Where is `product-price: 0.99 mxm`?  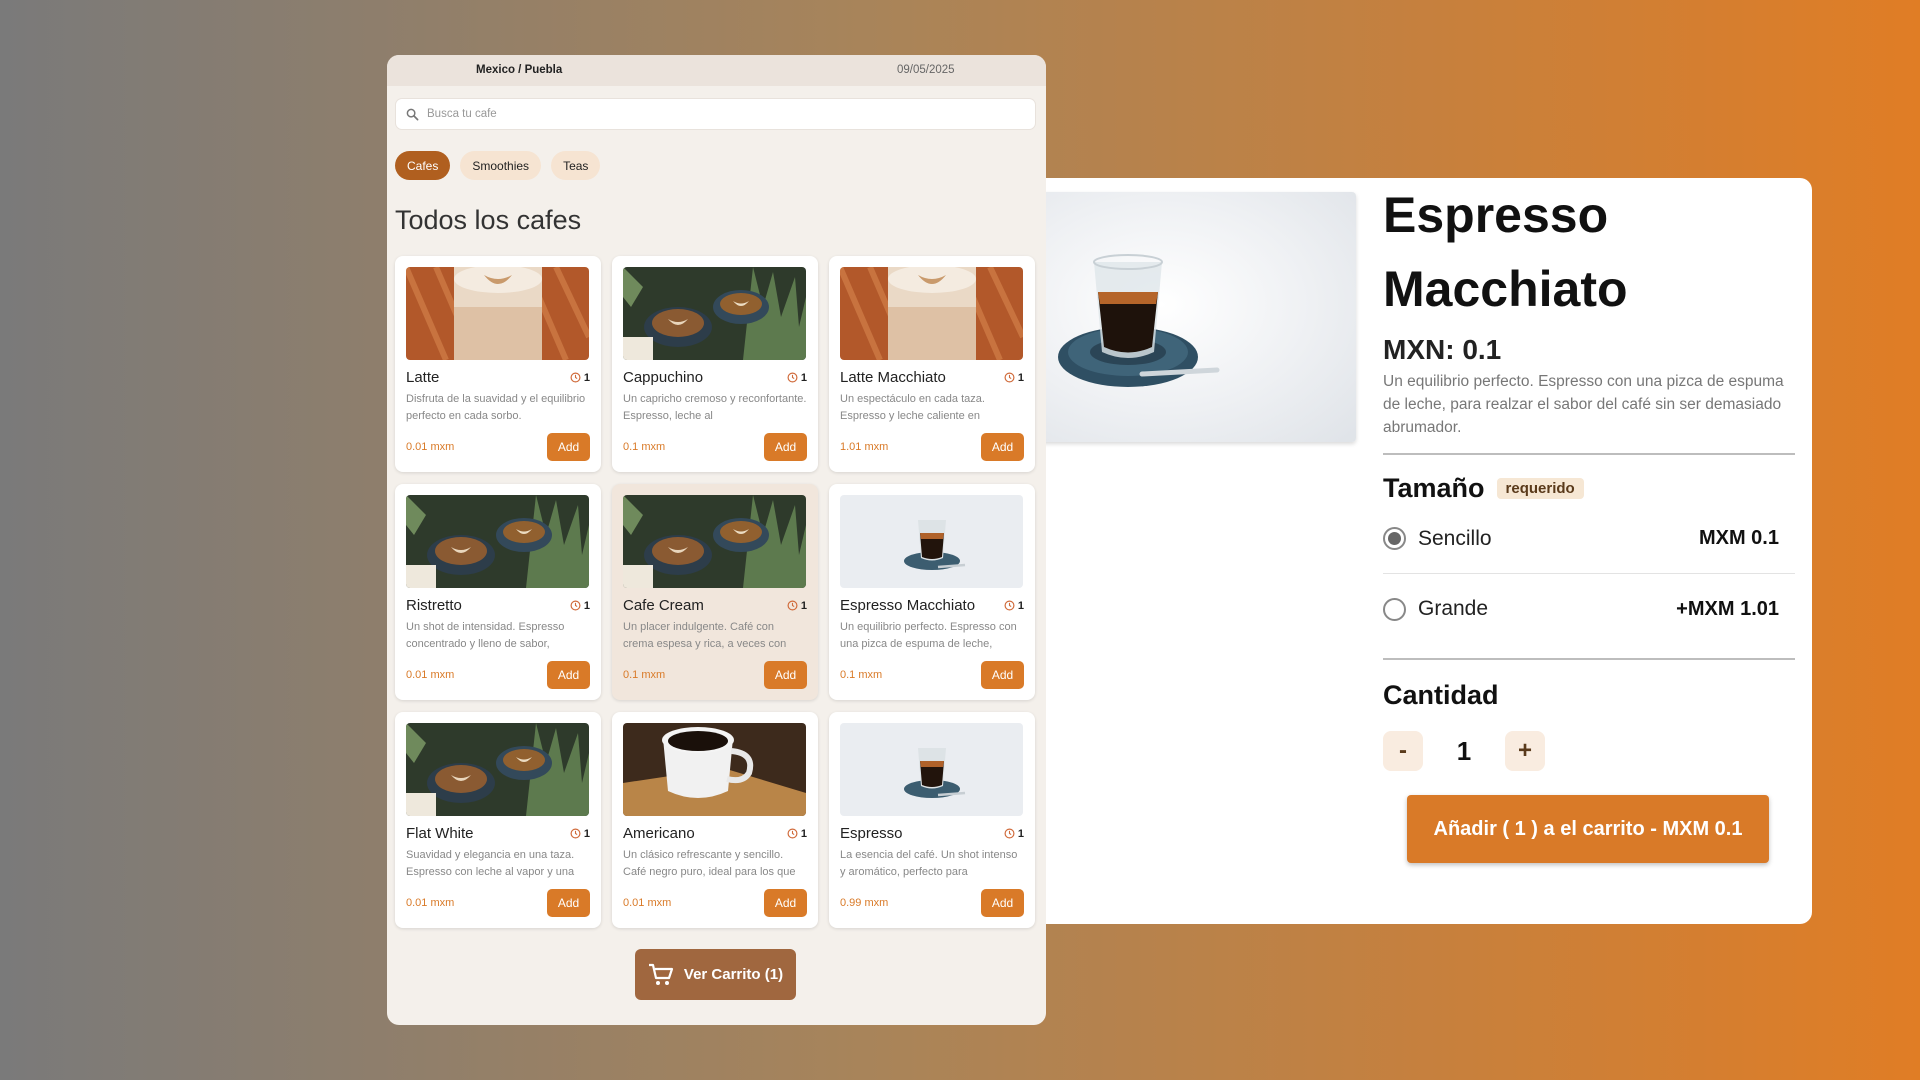
product-price: 0.99 mxm is located at coordinates (864, 903).